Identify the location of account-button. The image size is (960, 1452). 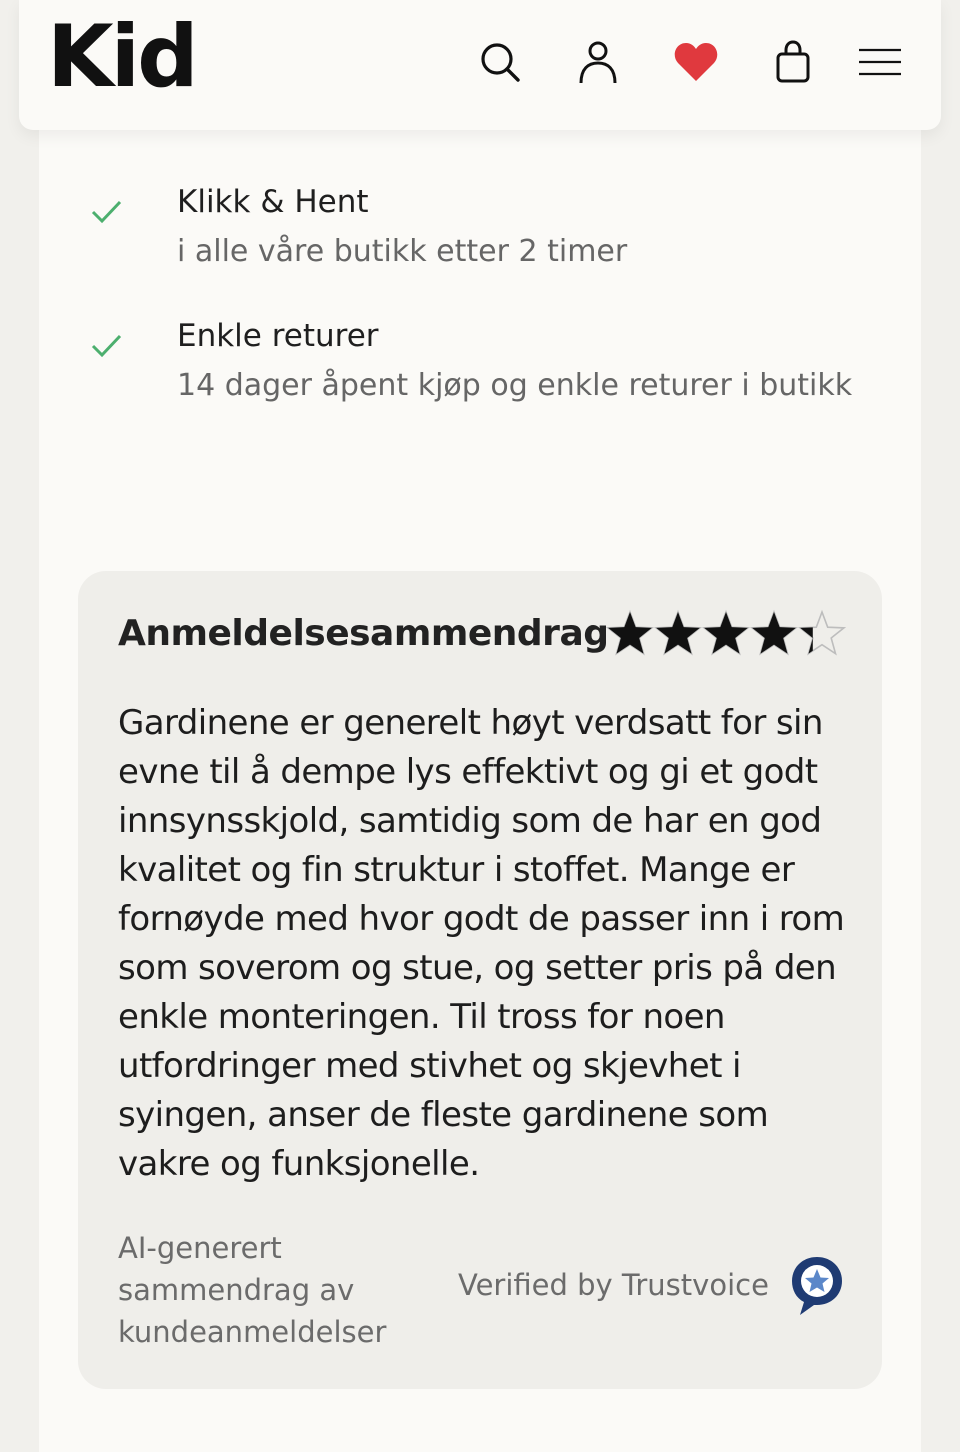
(598, 62).